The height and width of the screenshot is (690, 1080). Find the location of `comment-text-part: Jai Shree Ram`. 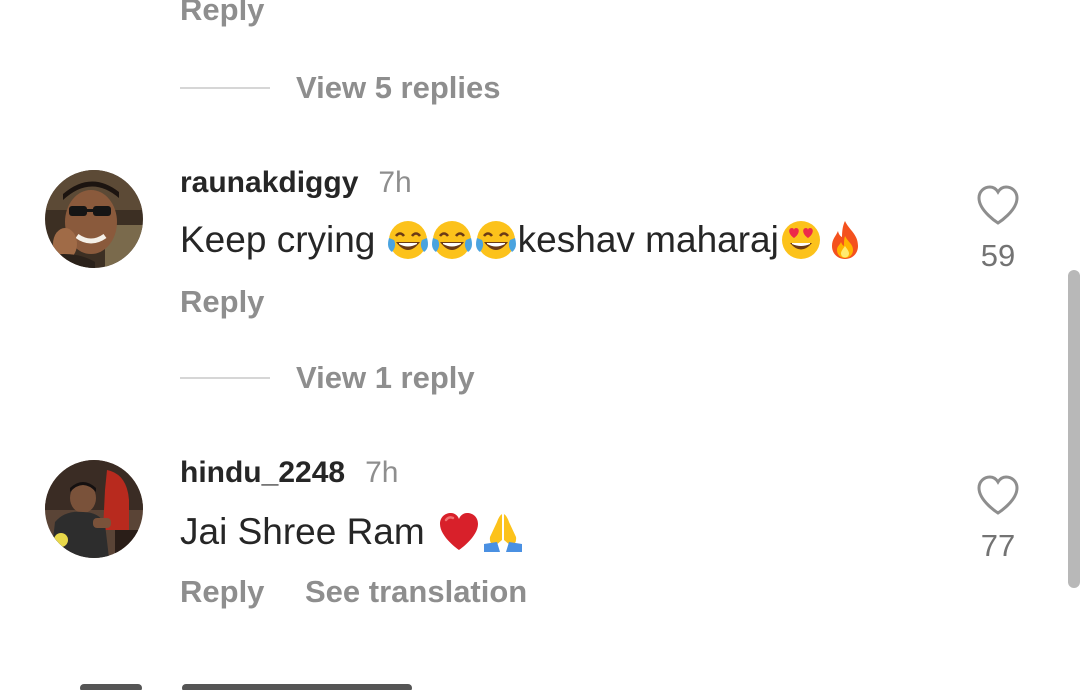

comment-text-part: Jai Shree Ram is located at coordinates (302, 531).